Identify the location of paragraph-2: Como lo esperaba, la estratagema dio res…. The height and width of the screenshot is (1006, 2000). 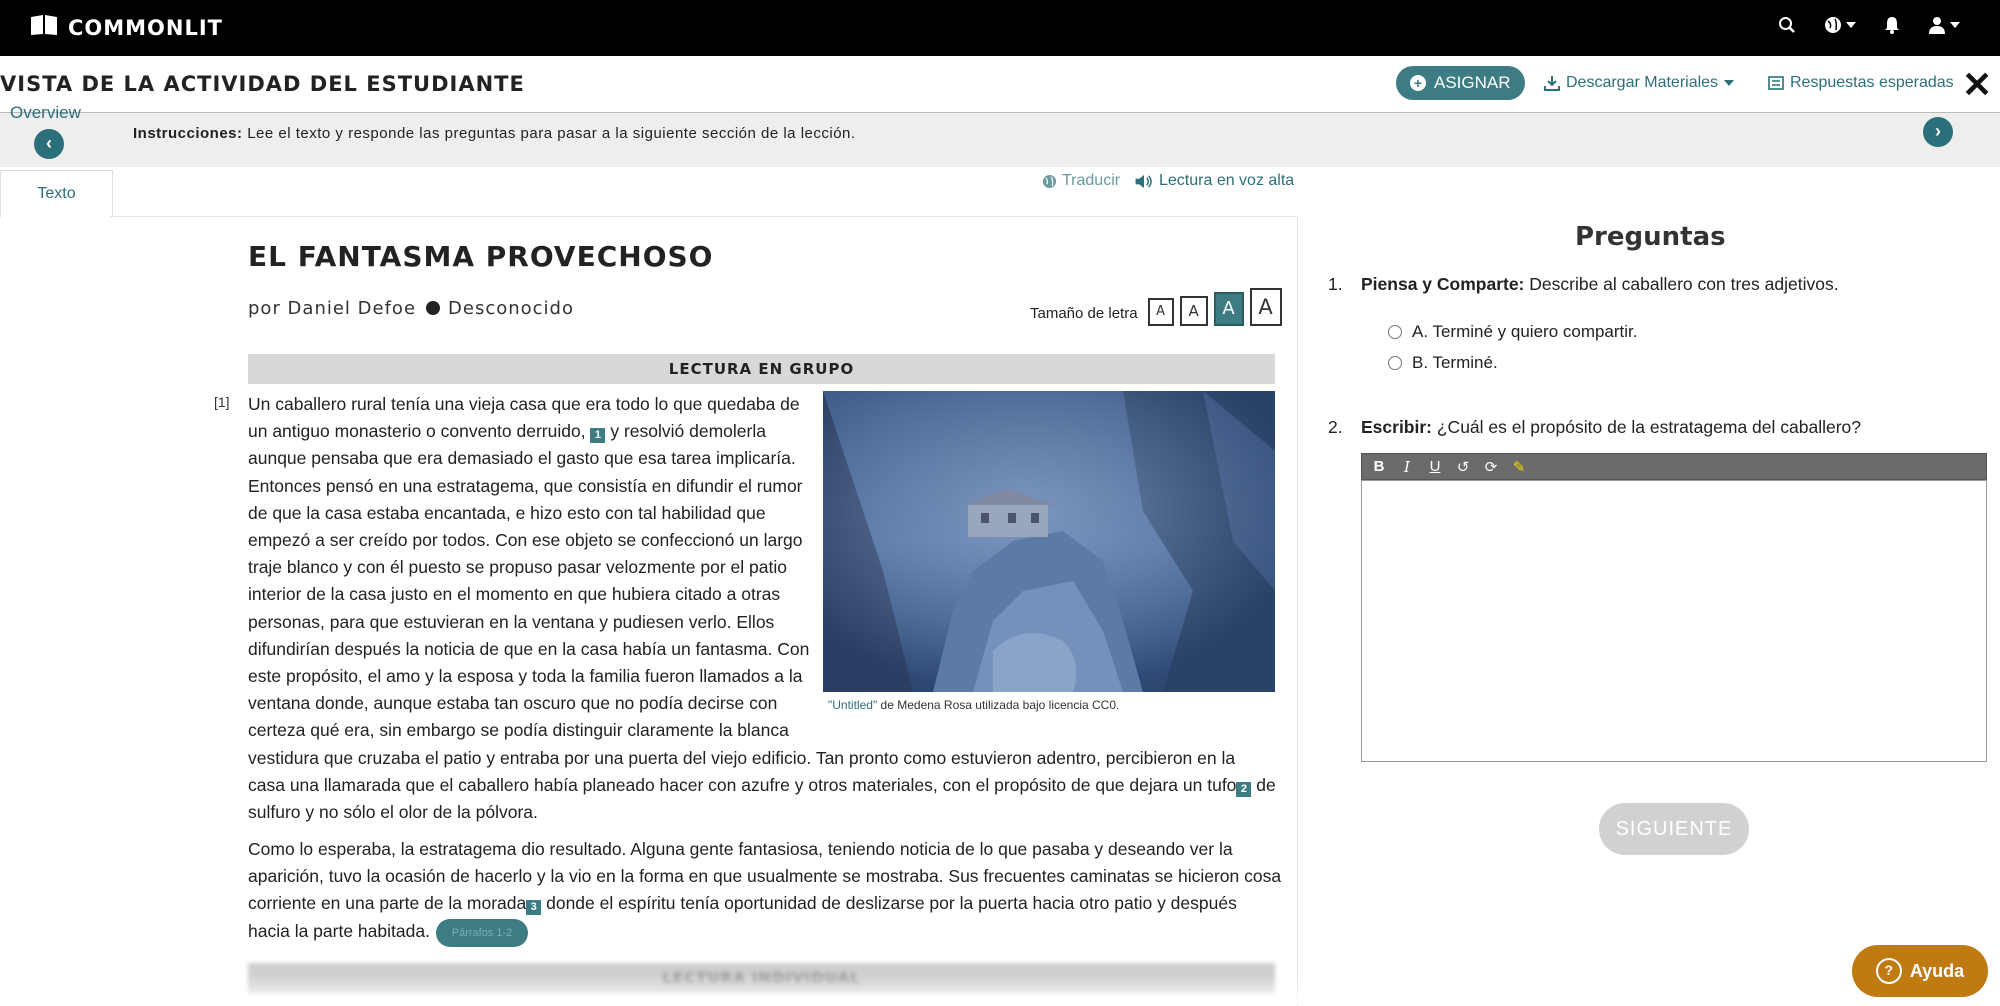
(764, 890).